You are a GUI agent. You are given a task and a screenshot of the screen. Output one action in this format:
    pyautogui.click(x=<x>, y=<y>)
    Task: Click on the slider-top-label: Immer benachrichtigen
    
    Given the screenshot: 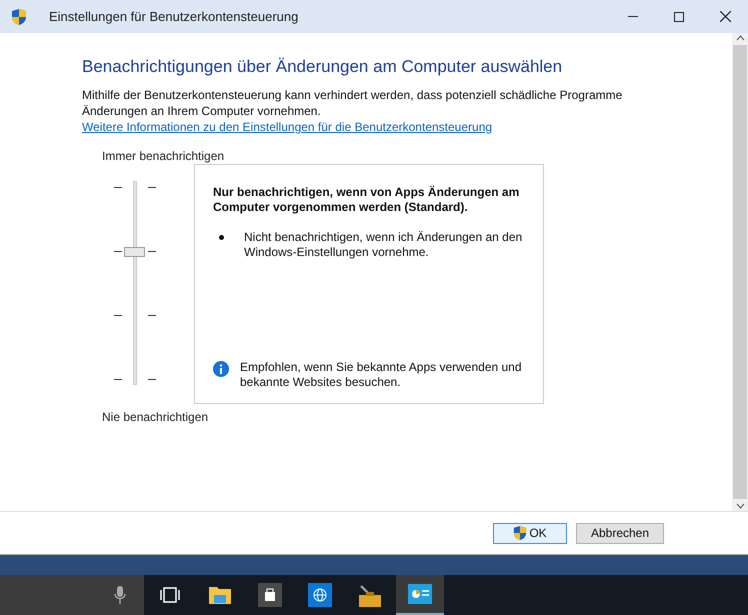 What is the action you would take?
    pyautogui.click(x=164, y=156)
    